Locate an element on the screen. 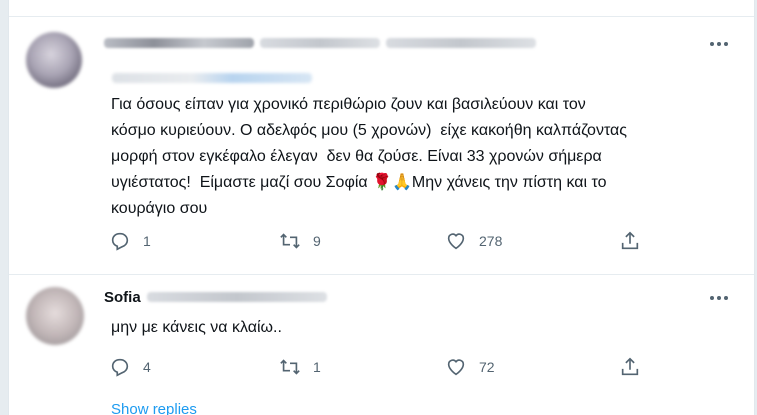  reply-count: 1 is located at coordinates (147, 241).